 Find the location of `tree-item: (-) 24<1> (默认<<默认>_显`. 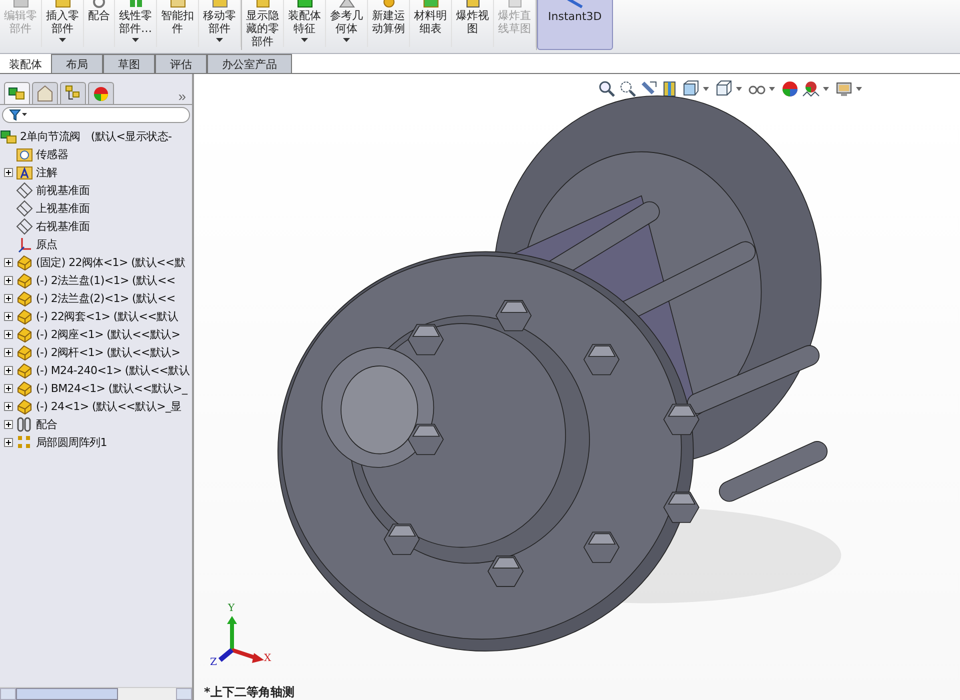

tree-item: (-) 24<1> (默认<<默认>_显 is located at coordinates (109, 406).